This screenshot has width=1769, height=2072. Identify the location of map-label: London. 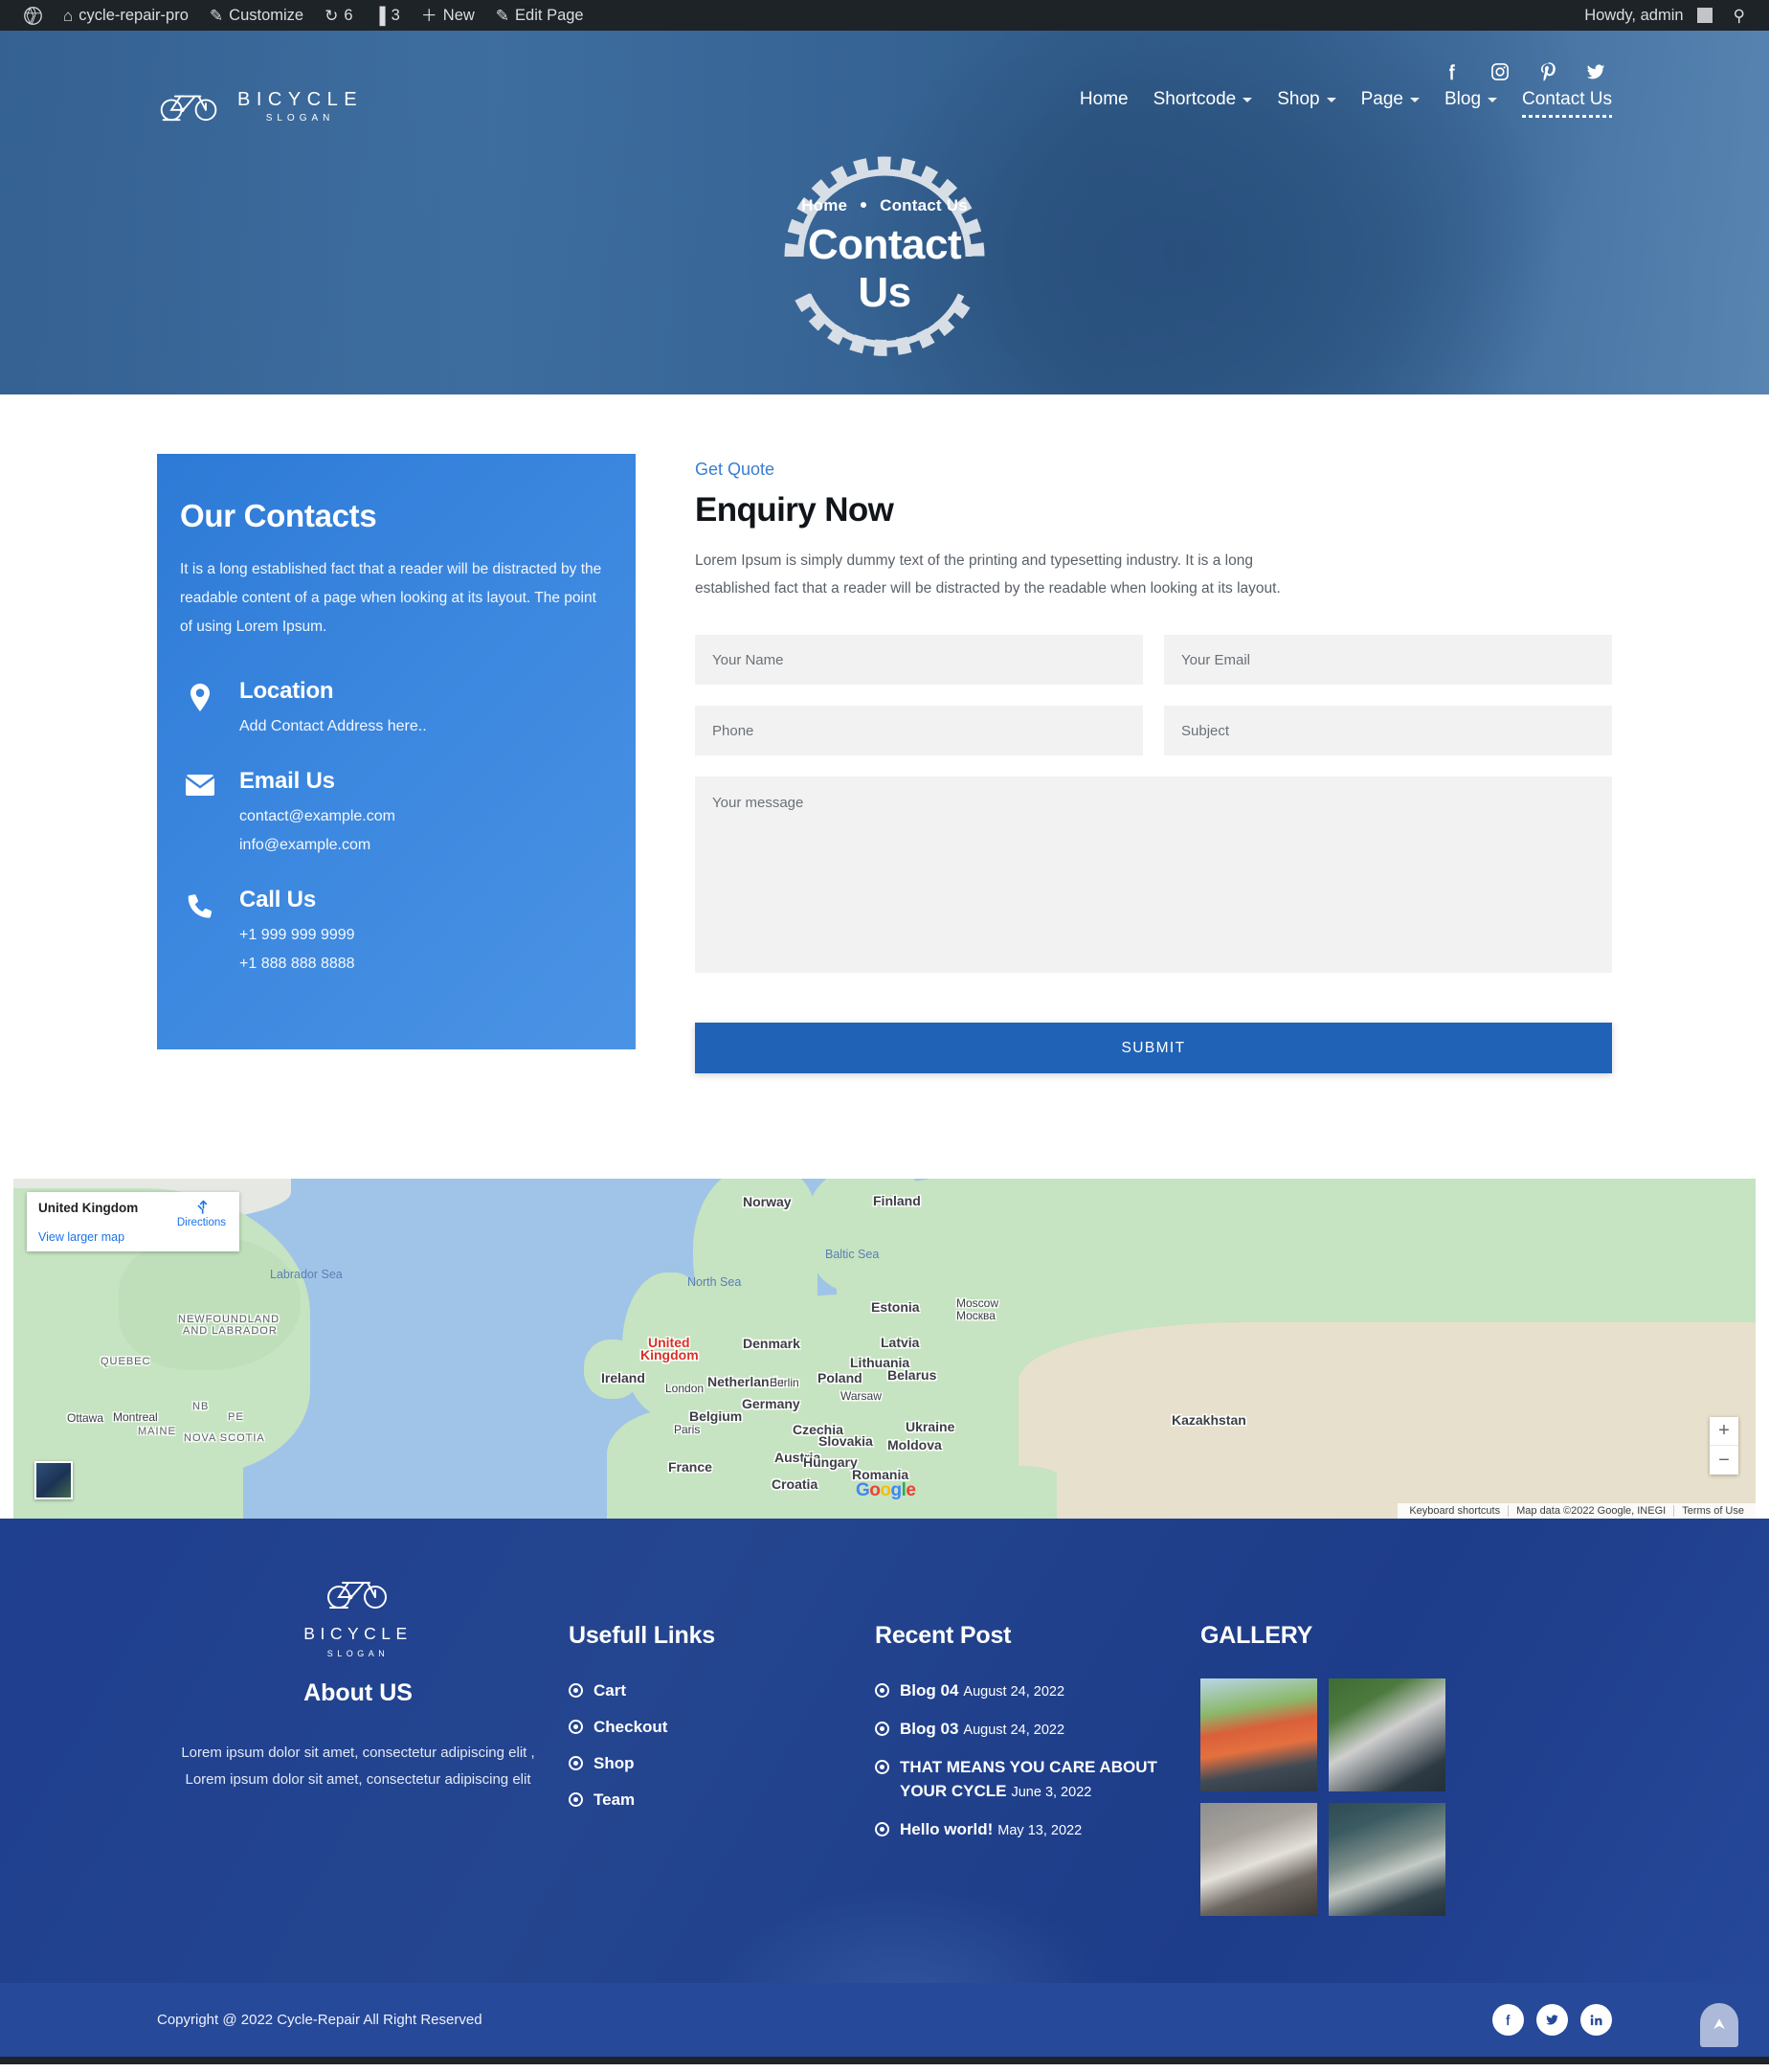
(685, 1388).